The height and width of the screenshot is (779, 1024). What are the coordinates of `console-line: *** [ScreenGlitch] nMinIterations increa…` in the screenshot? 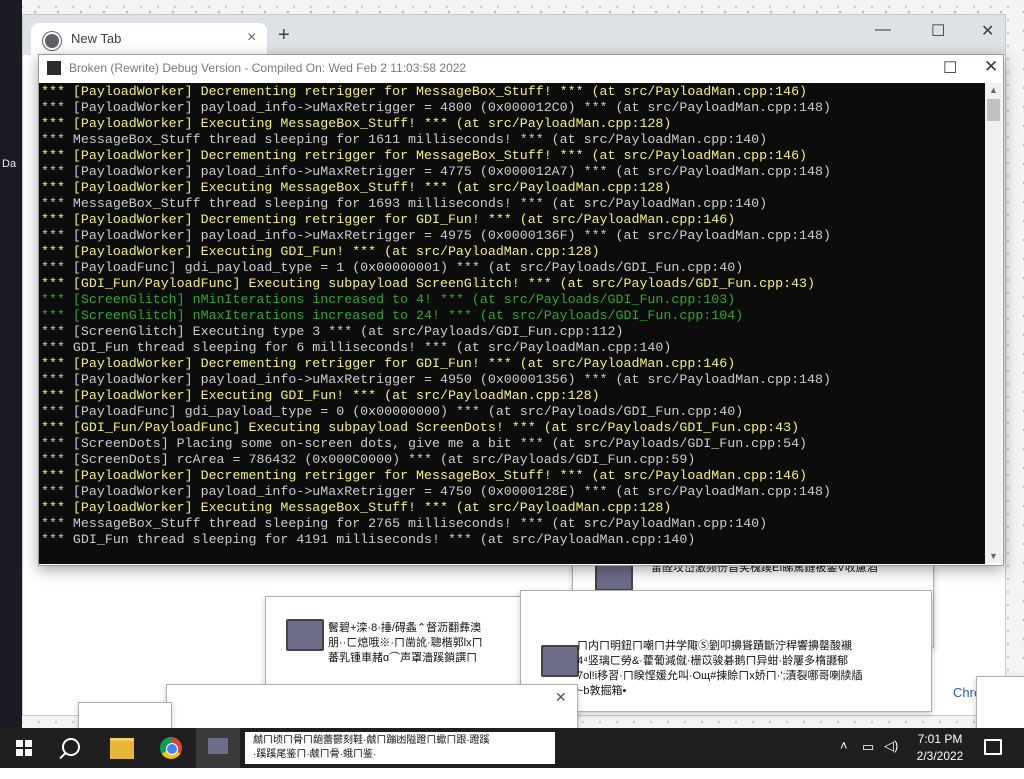 It's located at (388, 299).